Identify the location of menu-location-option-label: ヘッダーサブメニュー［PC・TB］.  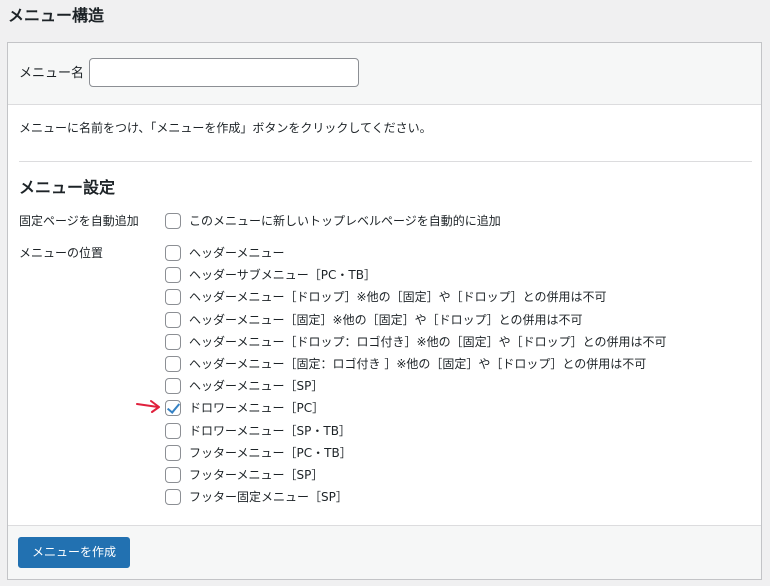
(282, 275).